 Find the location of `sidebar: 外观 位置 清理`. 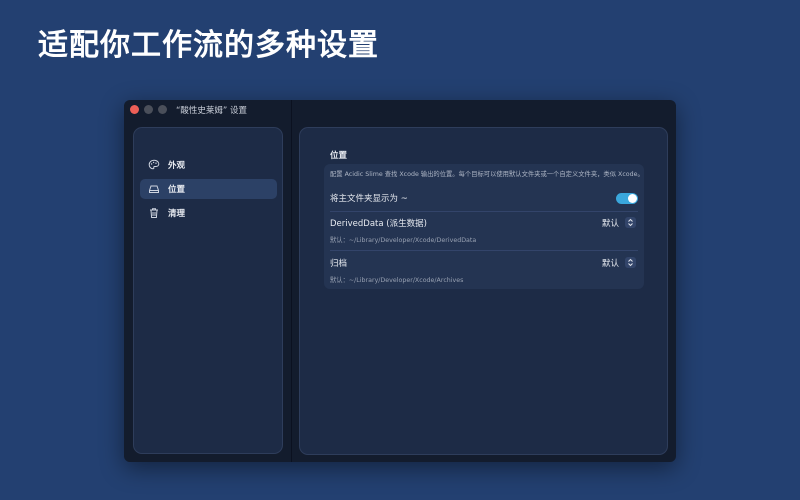

sidebar: 外观 位置 清理 is located at coordinates (208, 290).